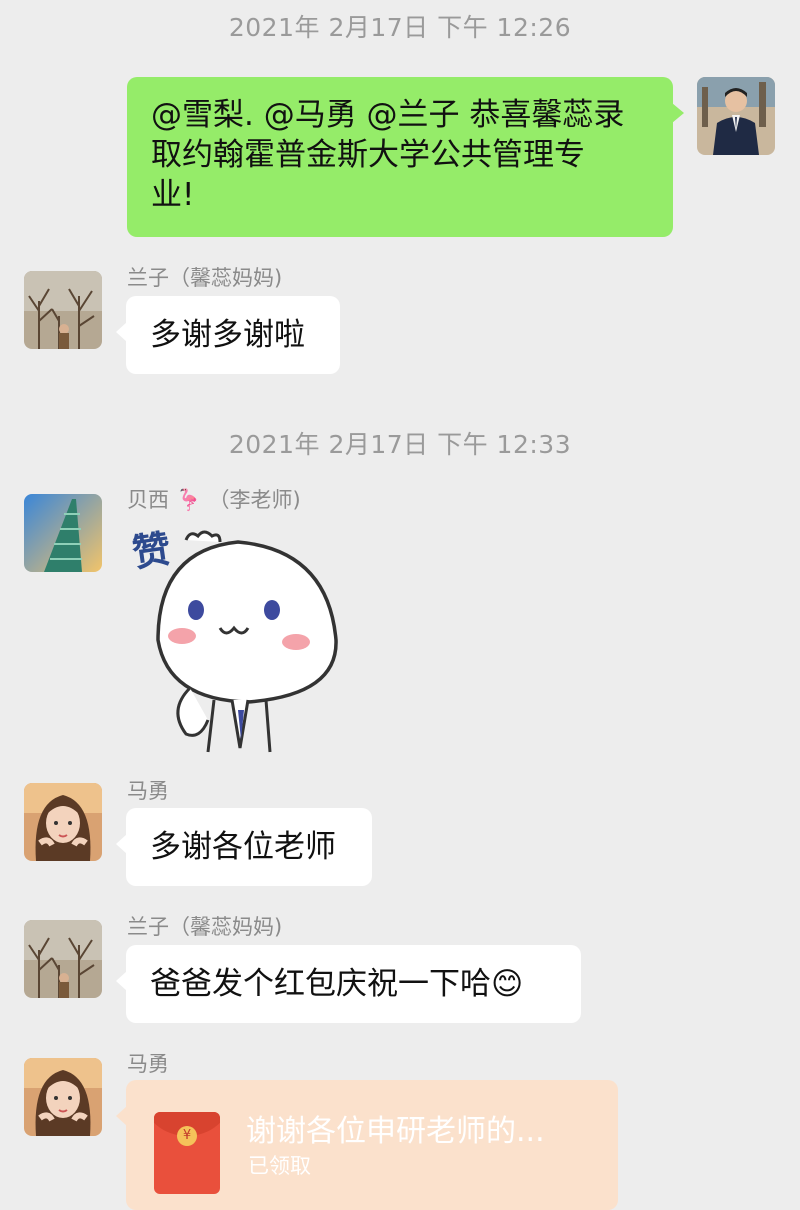 The width and height of the screenshot is (800, 1210). Describe the element at coordinates (247, 641) in the screenshot. I see `dumpling-sticker-icon` at that location.